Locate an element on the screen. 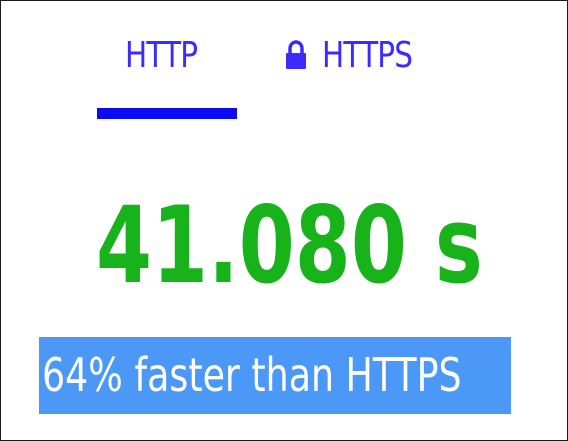 The height and width of the screenshot is (441, 568). tab-https: HTTPS is located at coordinates (367, 56).